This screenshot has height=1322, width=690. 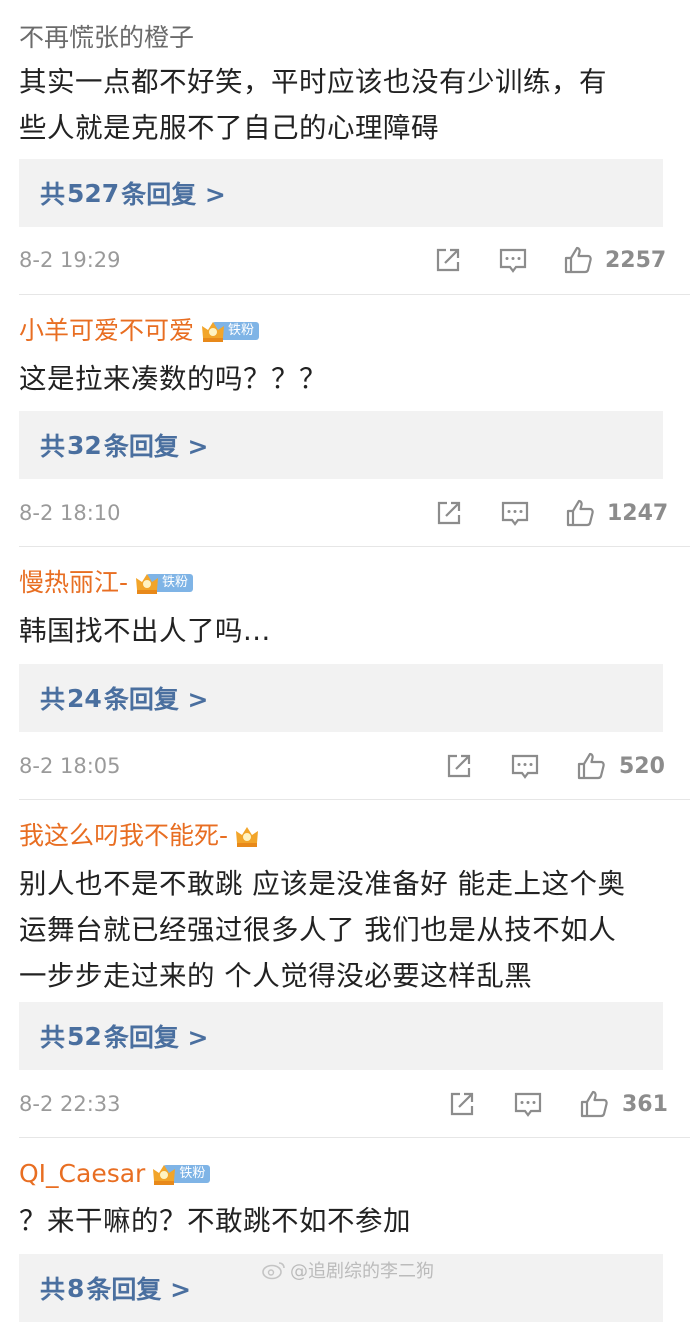 What do you see at coordinates (362, 1271) in the screenshot?
I see `watermark-text: @追剧综的李二狗` at bounding box center [362, 1271].